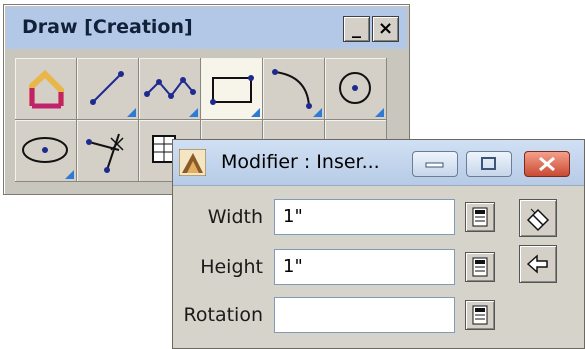 The image size is (585, 349). I want to click on back-arrow-icon, so click(537, 264).